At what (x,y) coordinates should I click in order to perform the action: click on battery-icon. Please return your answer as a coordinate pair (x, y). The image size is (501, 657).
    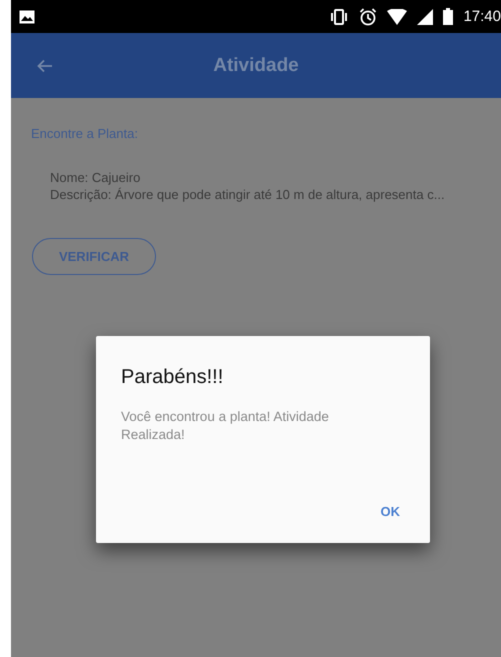
    Looking at the image, I should click on (448, 16).